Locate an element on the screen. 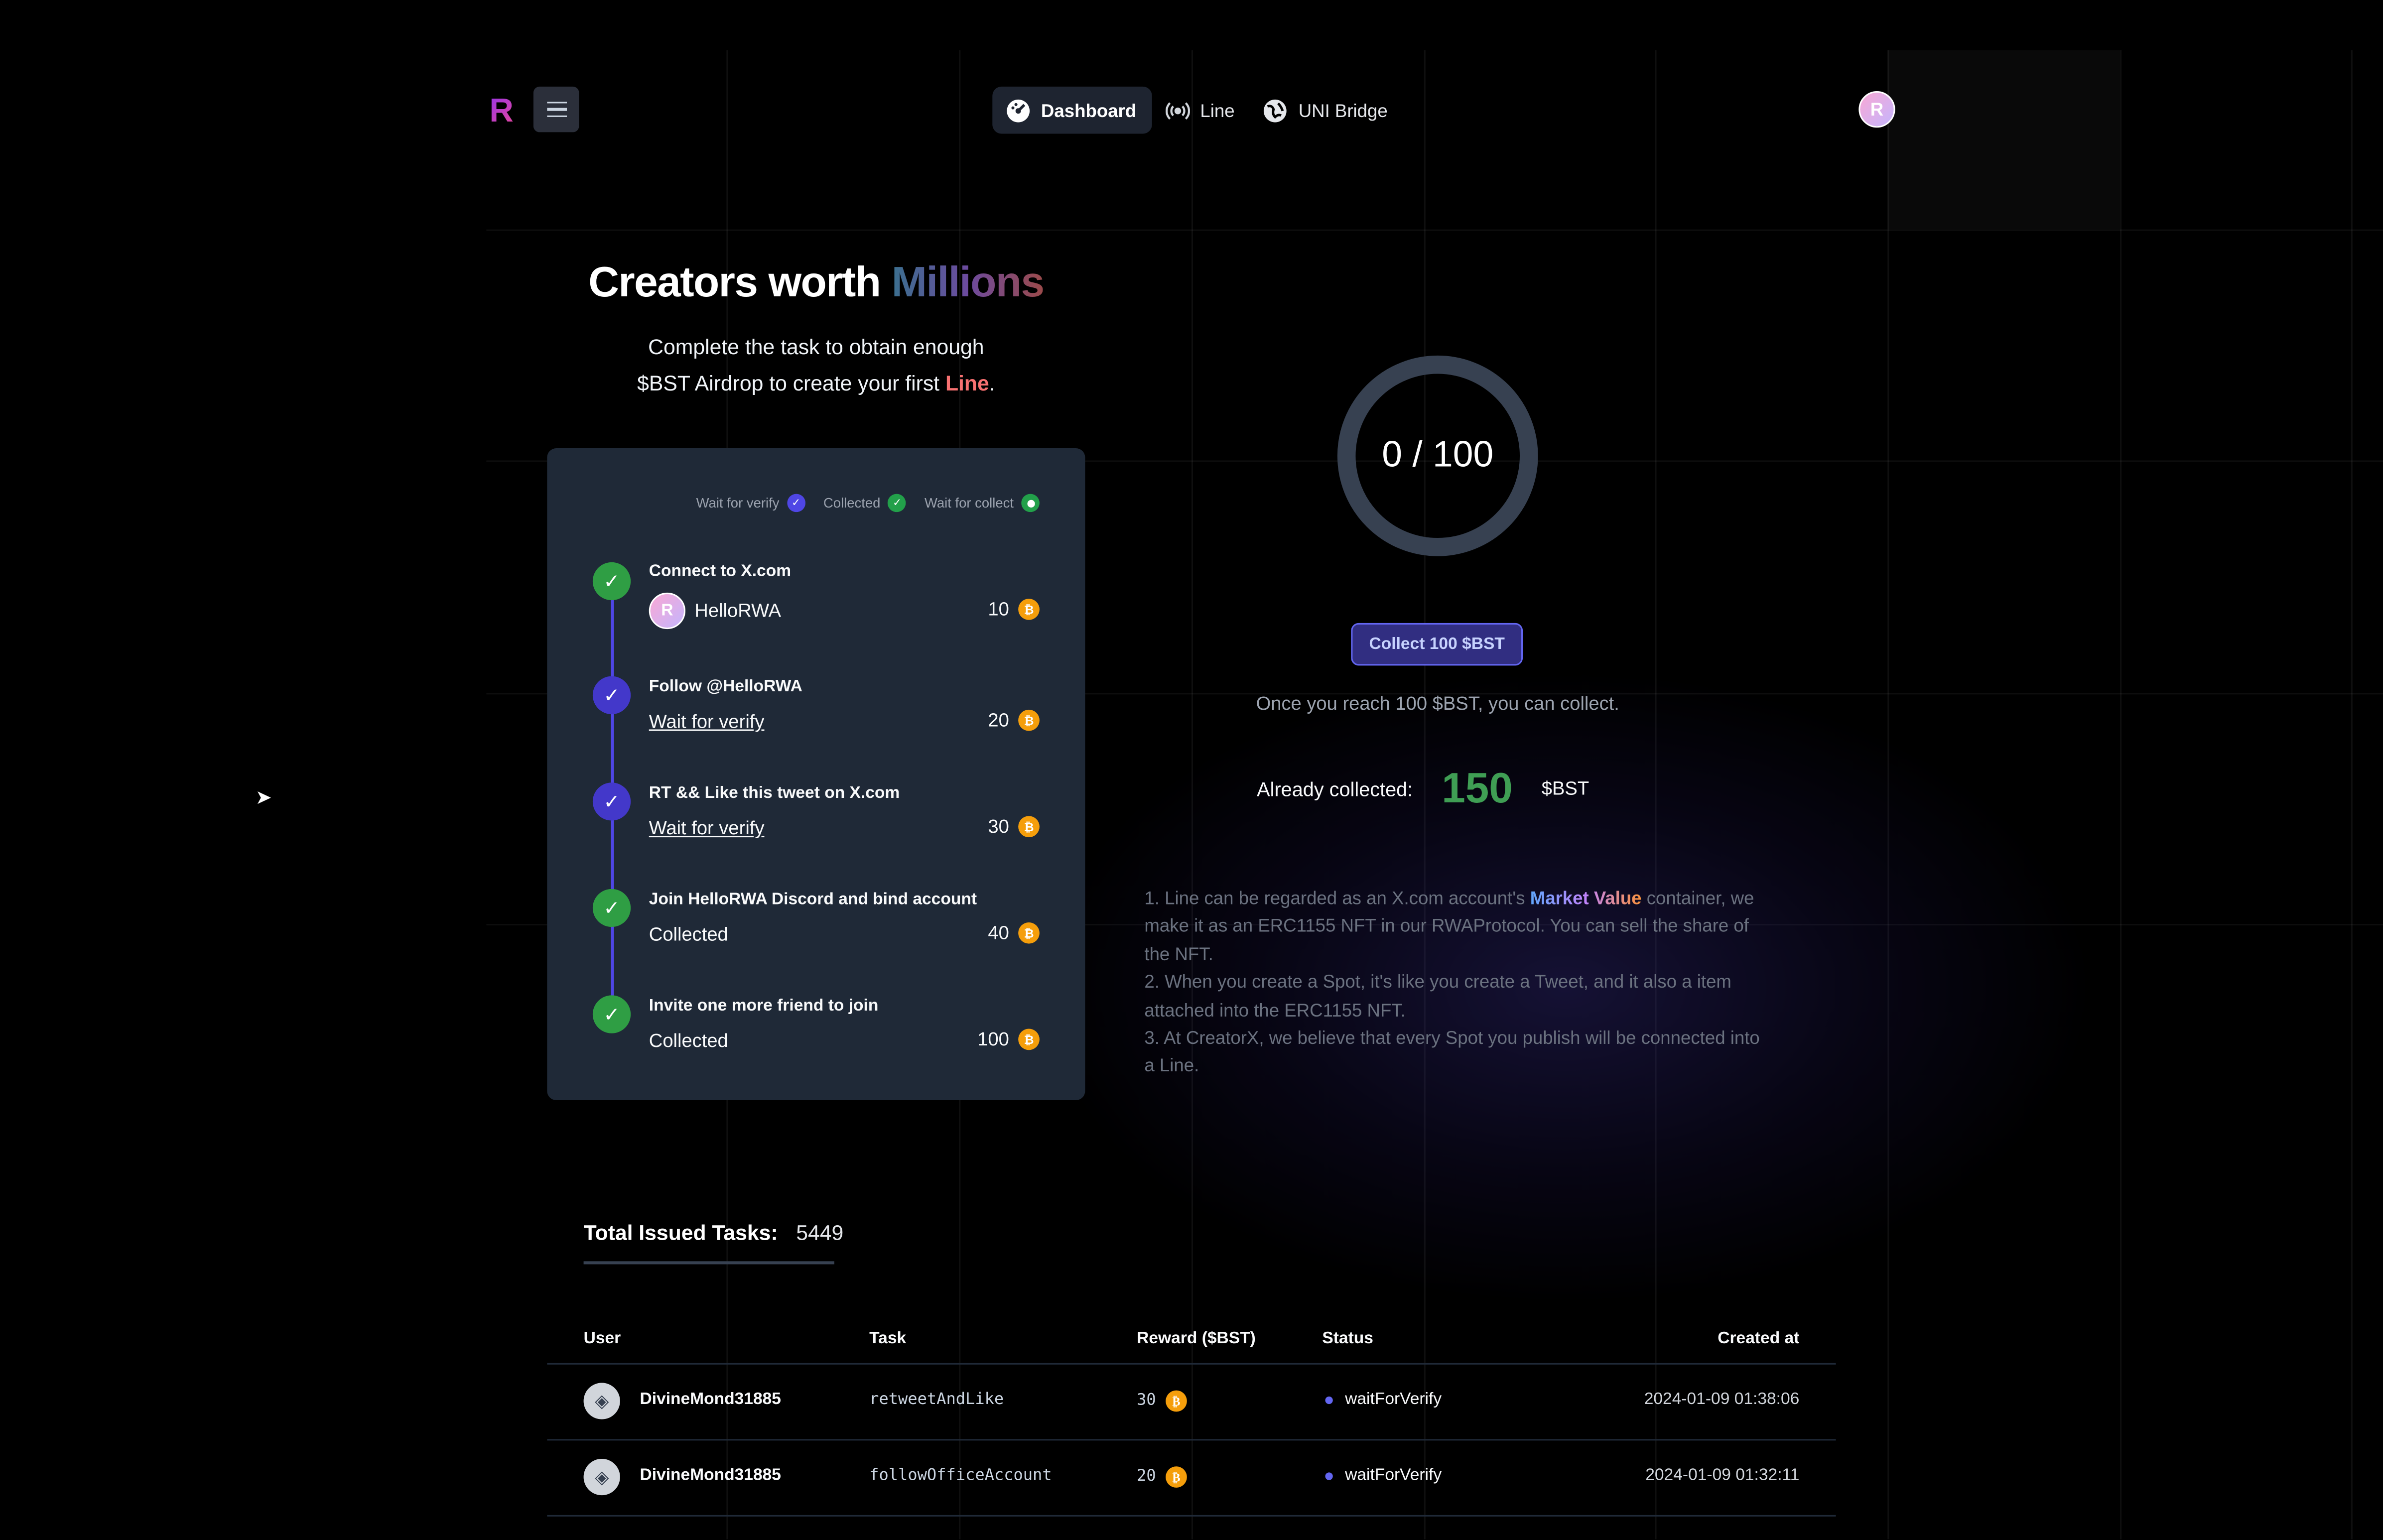 The width and height of the screenshot is (2383, 1540). task-reward-value: 40 is located at coordinates (999, 933).